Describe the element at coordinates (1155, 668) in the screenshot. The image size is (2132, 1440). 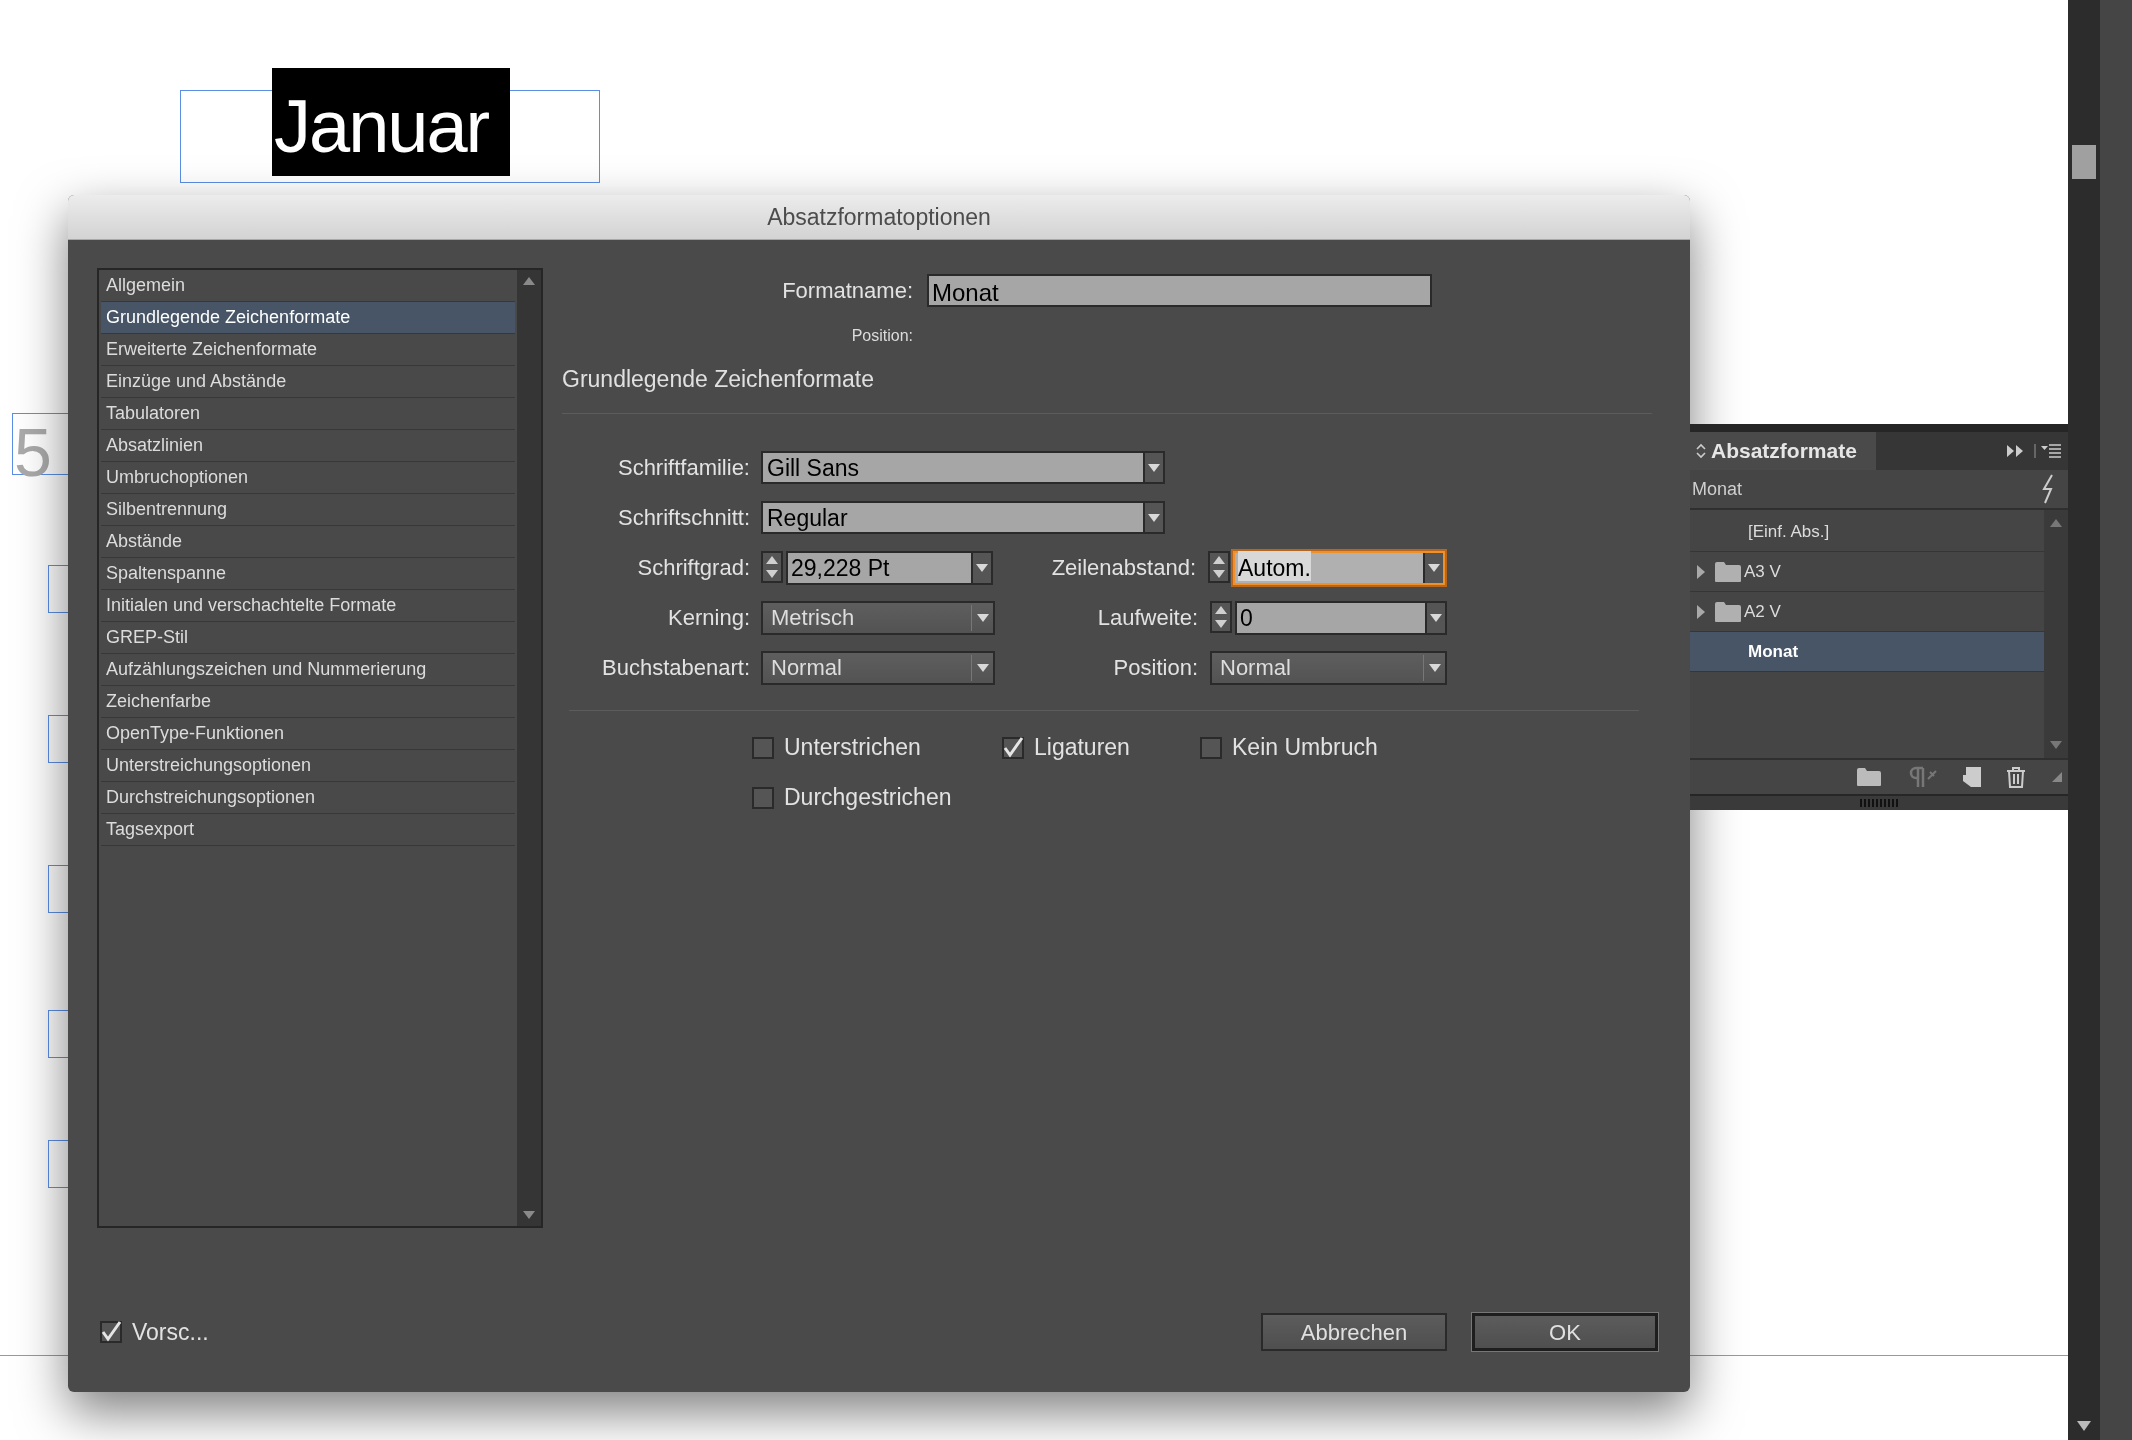
I see `field-label: Position:` at that location.